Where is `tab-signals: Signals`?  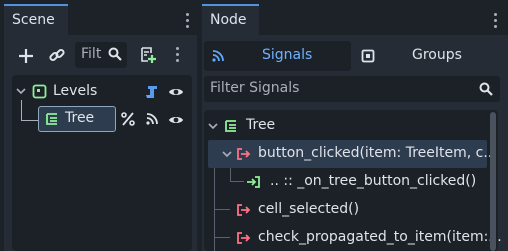
tab-signals: Signals is located at coordinates (277, 56).